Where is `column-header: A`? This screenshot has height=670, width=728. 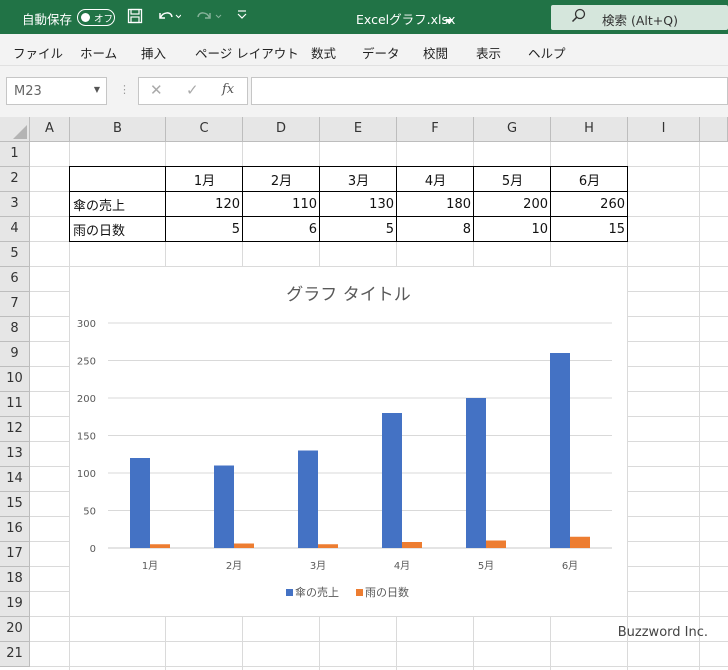
column-header: A is located at coordinates (50, 129).